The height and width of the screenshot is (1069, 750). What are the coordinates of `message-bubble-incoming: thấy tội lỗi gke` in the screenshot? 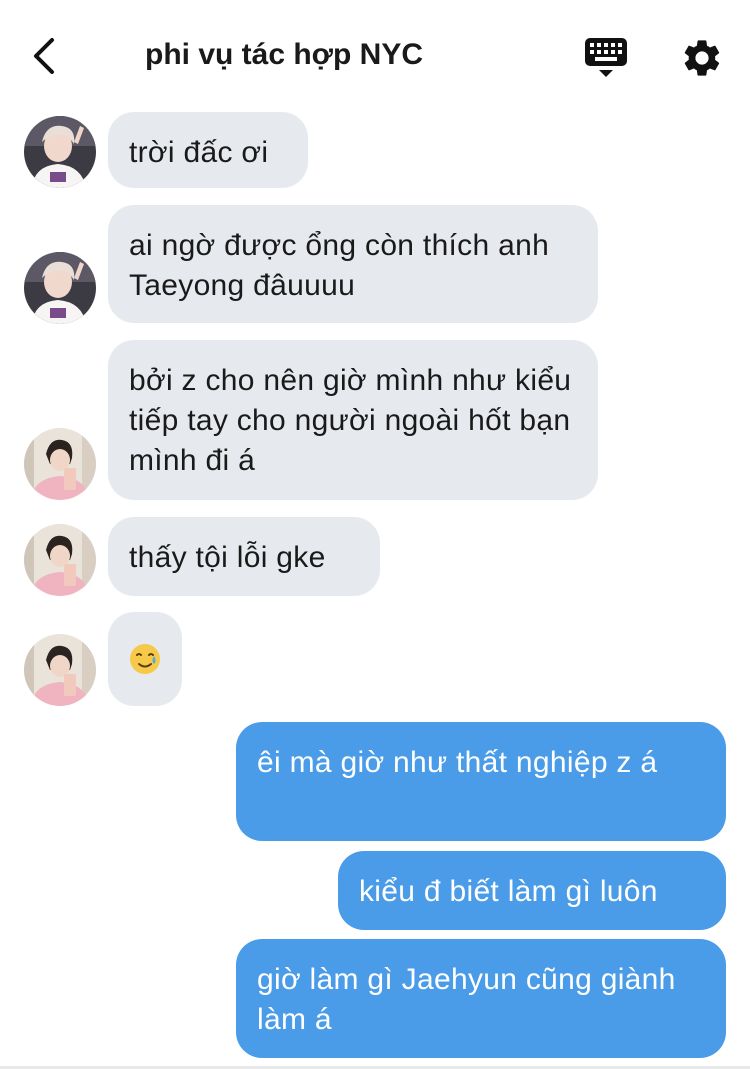 It's located at (244, 556).